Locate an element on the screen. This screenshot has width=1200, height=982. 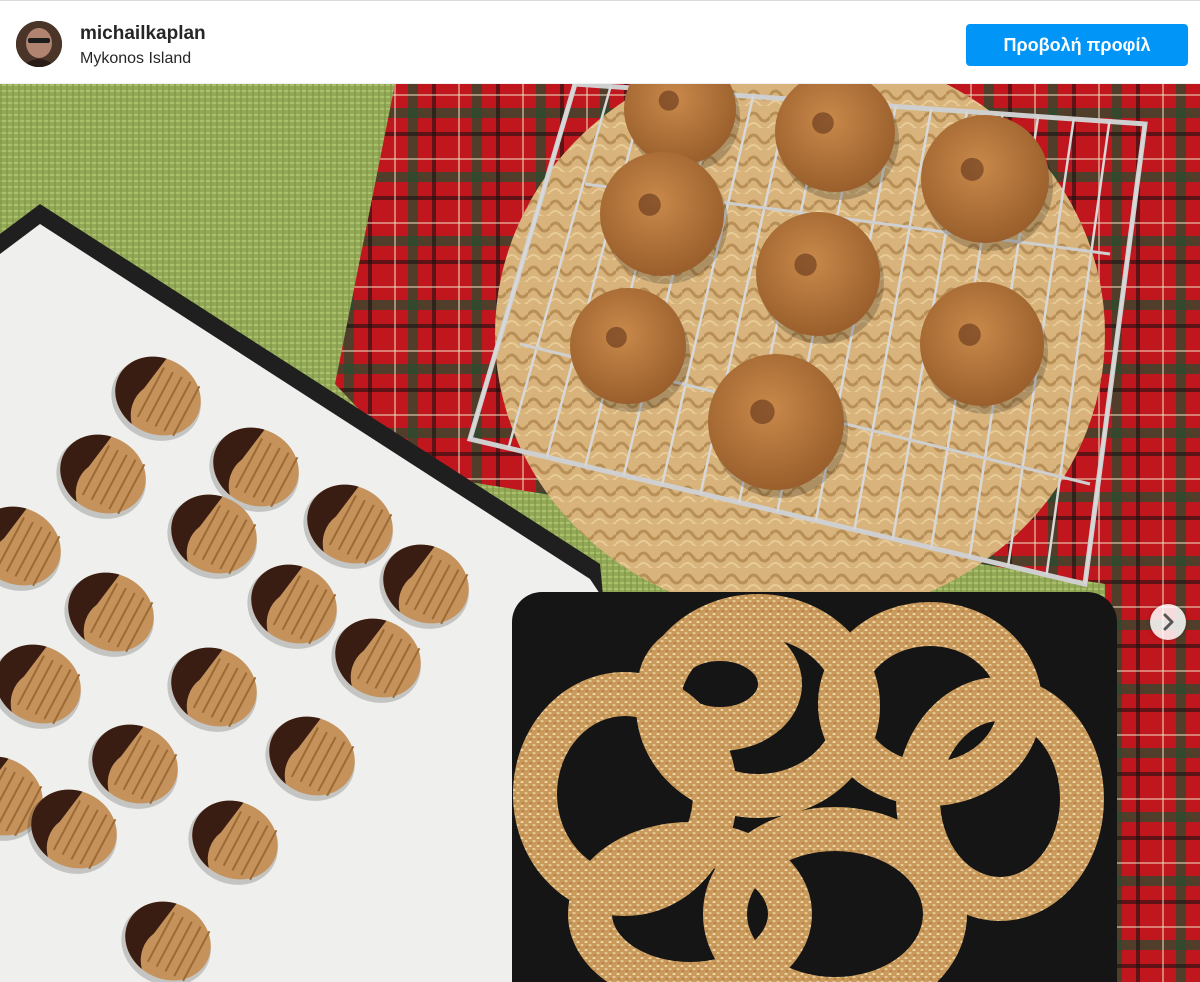
avatar-photo is located at coordinates (39, 44).